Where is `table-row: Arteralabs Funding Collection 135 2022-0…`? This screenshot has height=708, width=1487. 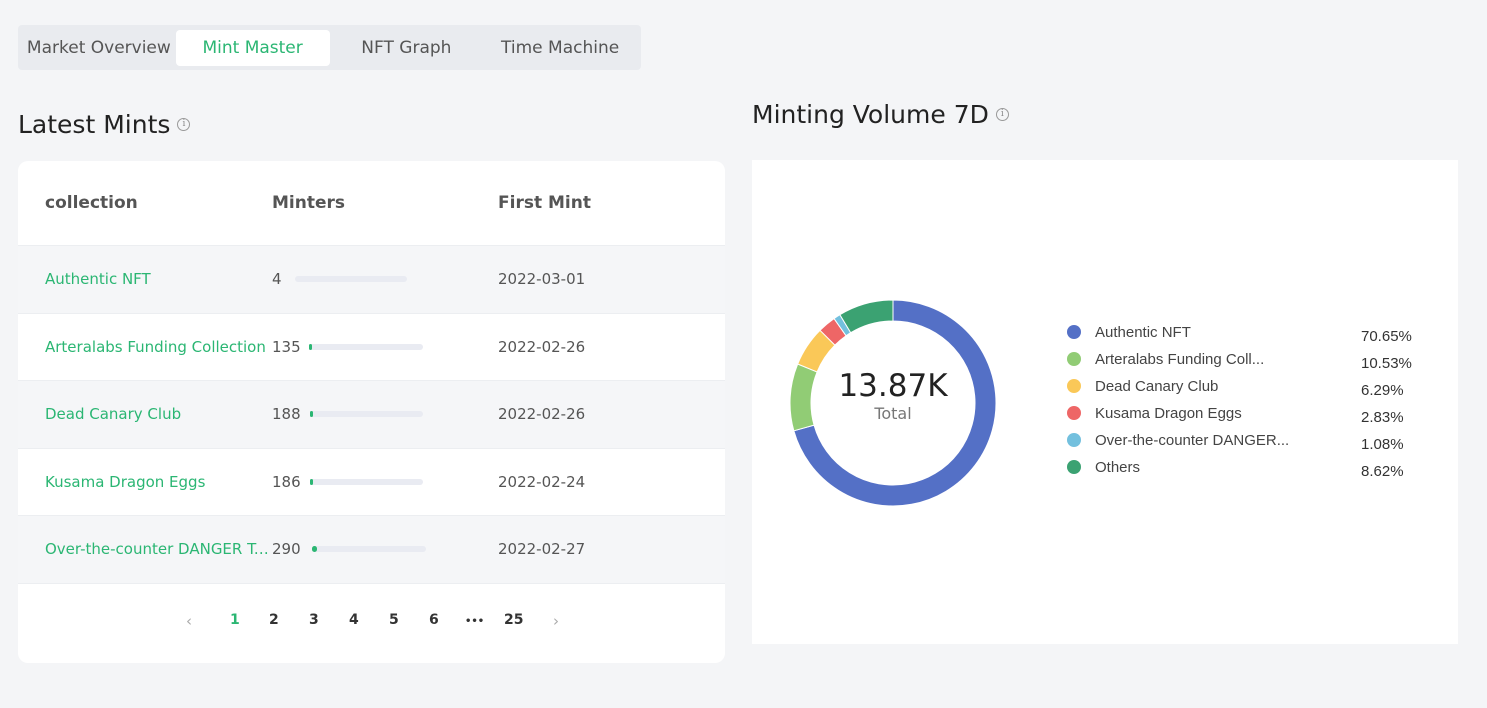
table-row: Arteralabs Funding Collection 135 2022-0… is located at coordinates (371, 347).